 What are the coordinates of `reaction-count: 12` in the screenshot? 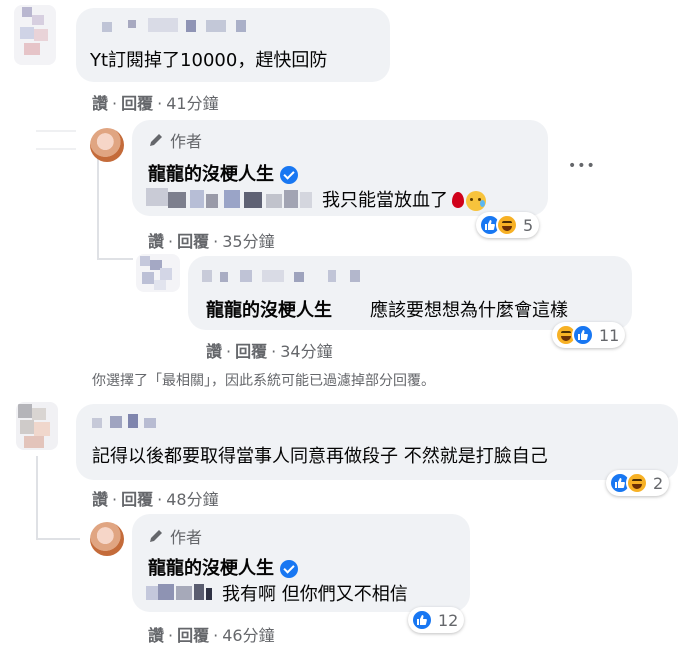 It's located at (448, 620).